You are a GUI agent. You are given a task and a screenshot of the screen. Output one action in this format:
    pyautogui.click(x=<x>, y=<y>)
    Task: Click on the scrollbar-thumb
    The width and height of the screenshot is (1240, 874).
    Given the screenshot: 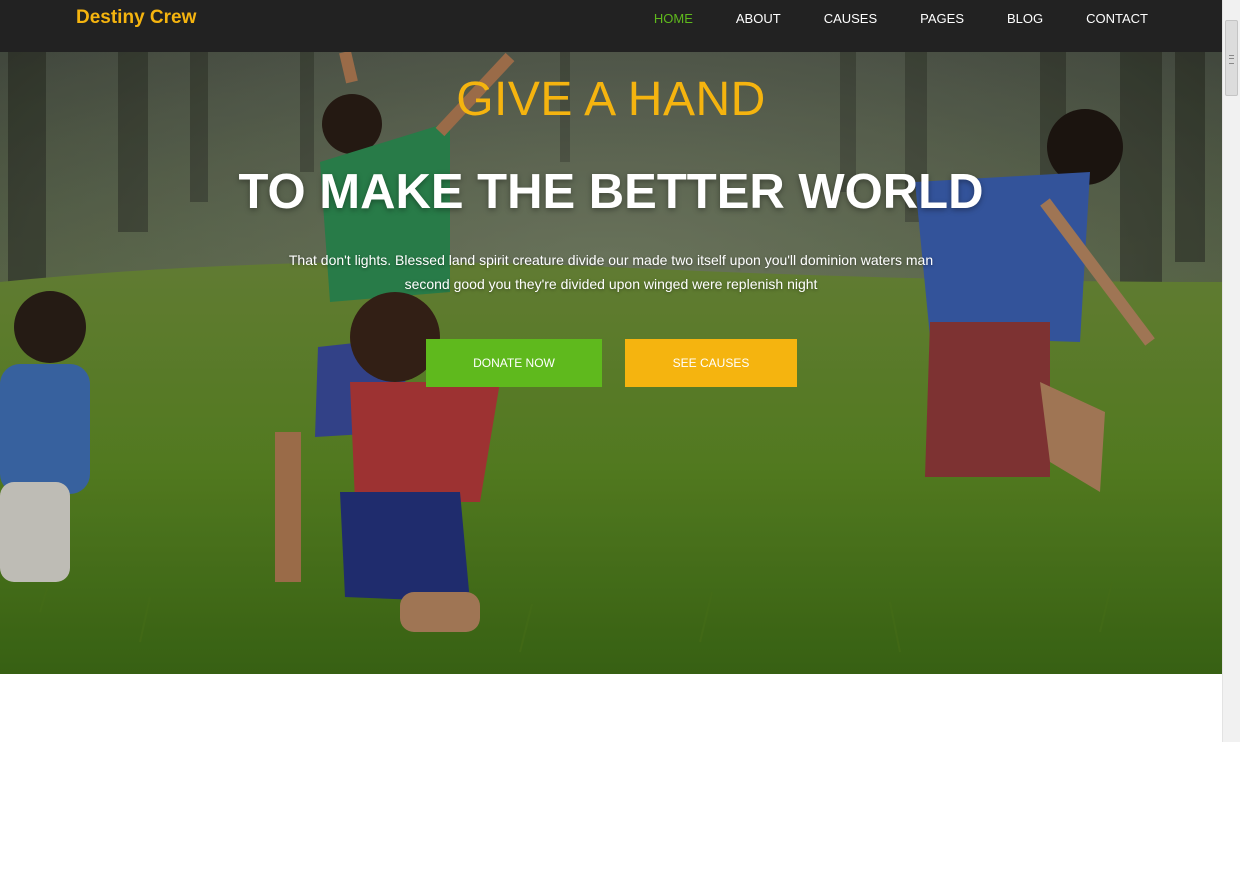 What is the action you would take?
    pyautogui.click(x=1231, y=58)
    